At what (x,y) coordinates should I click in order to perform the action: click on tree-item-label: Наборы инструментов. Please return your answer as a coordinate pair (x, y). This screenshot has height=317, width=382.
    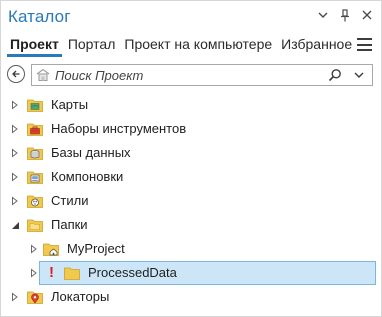
    Looking at the image, I should click on (119, 128).